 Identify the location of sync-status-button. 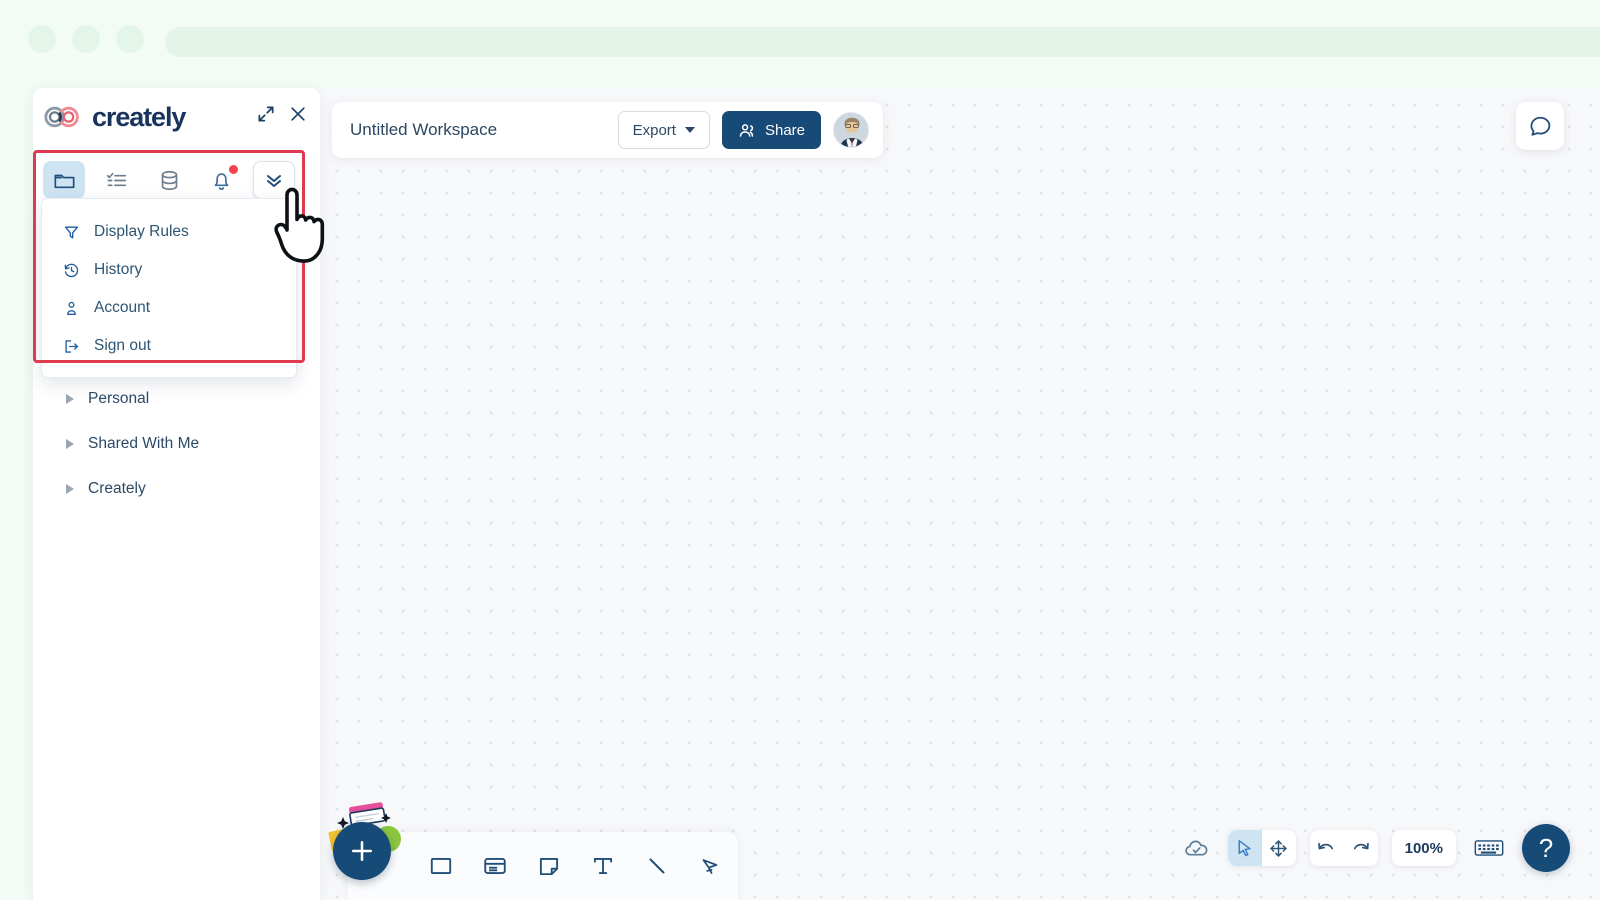
(1197, 848).